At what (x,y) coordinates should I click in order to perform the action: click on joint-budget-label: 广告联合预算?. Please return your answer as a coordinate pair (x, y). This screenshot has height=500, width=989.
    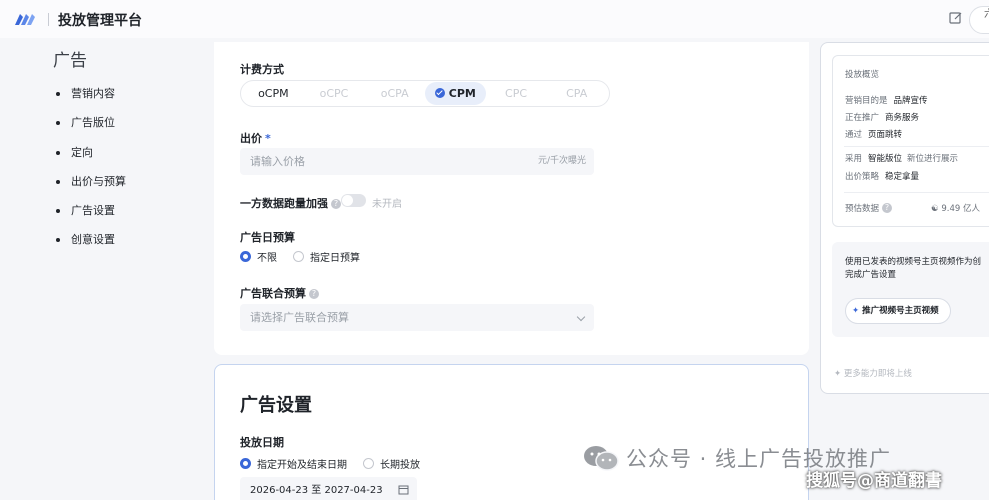
    Looking at the image, I should click on (279, 293).